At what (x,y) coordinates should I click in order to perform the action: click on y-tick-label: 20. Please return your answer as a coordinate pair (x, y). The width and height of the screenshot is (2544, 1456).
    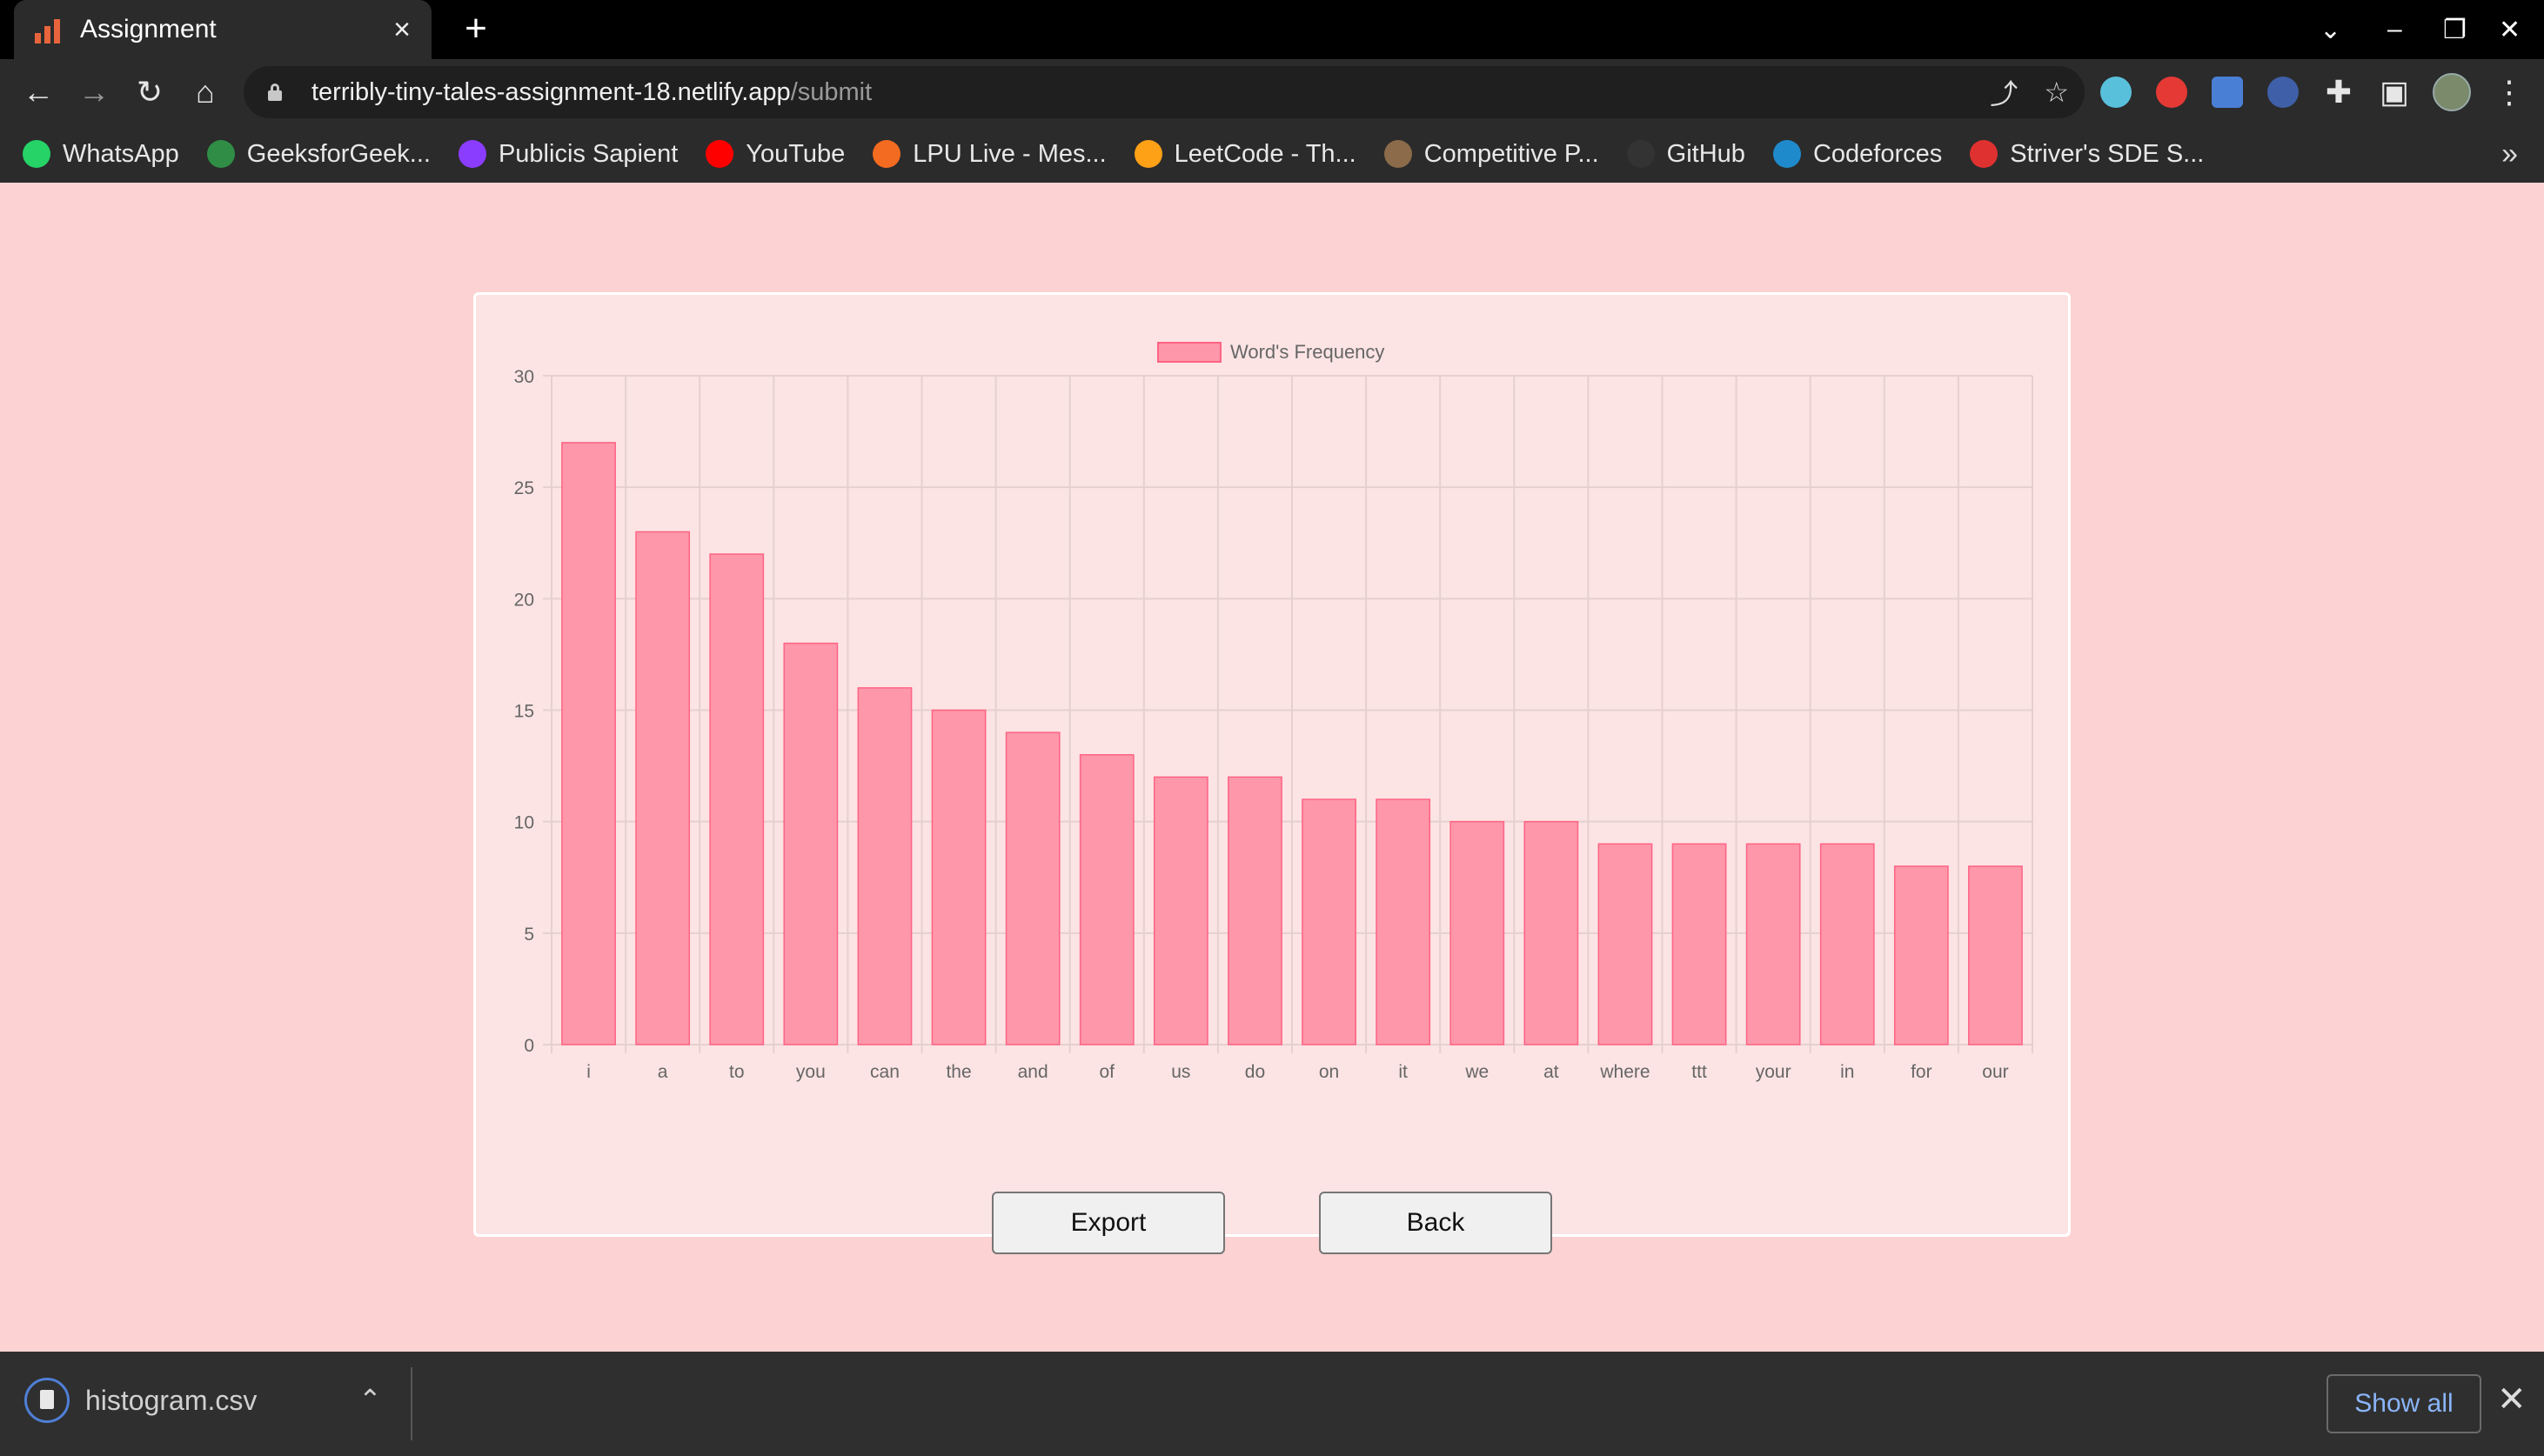
    Looking at the image, I should click on (524, 600).